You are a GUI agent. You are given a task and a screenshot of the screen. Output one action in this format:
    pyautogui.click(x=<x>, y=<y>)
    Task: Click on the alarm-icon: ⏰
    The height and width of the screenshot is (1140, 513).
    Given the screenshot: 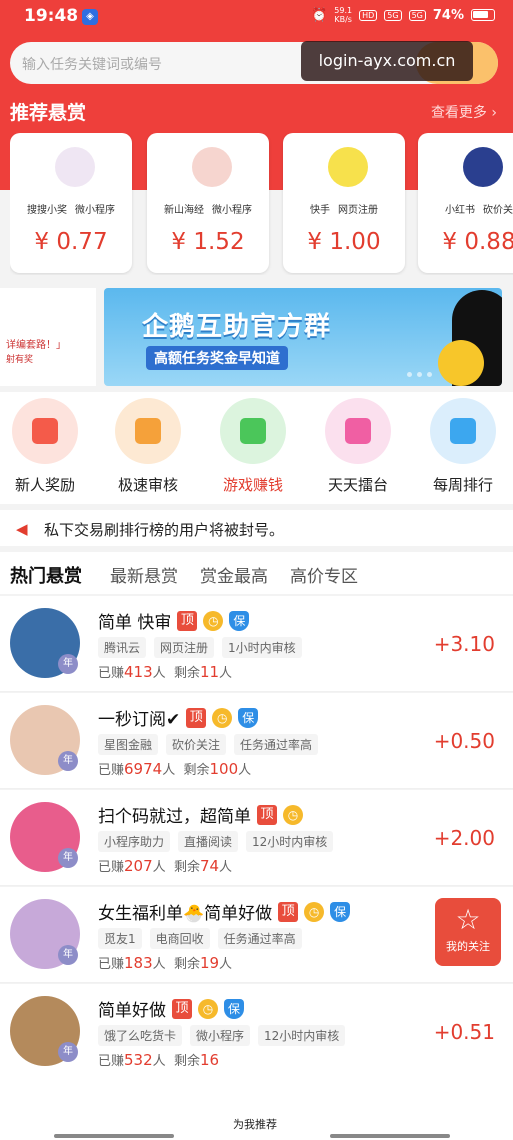 What is the action you would take?
    pyautogui.click(x=319, y=15)
    